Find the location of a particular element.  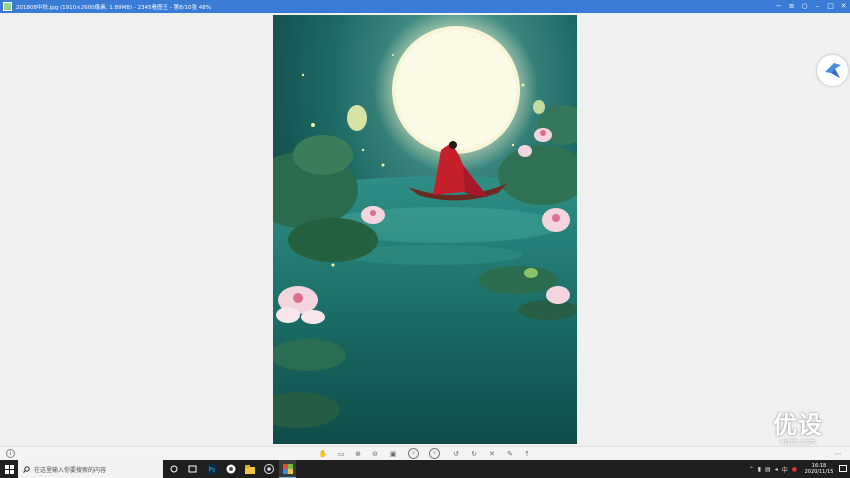

watermark-main: 优设 is located at coordinates (798, 425).